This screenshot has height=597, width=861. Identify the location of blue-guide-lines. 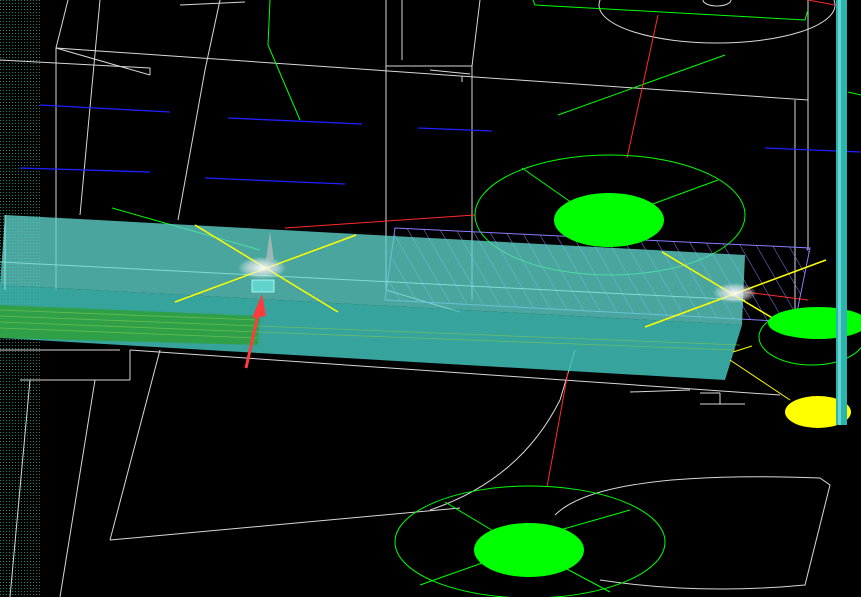
(440, 144).